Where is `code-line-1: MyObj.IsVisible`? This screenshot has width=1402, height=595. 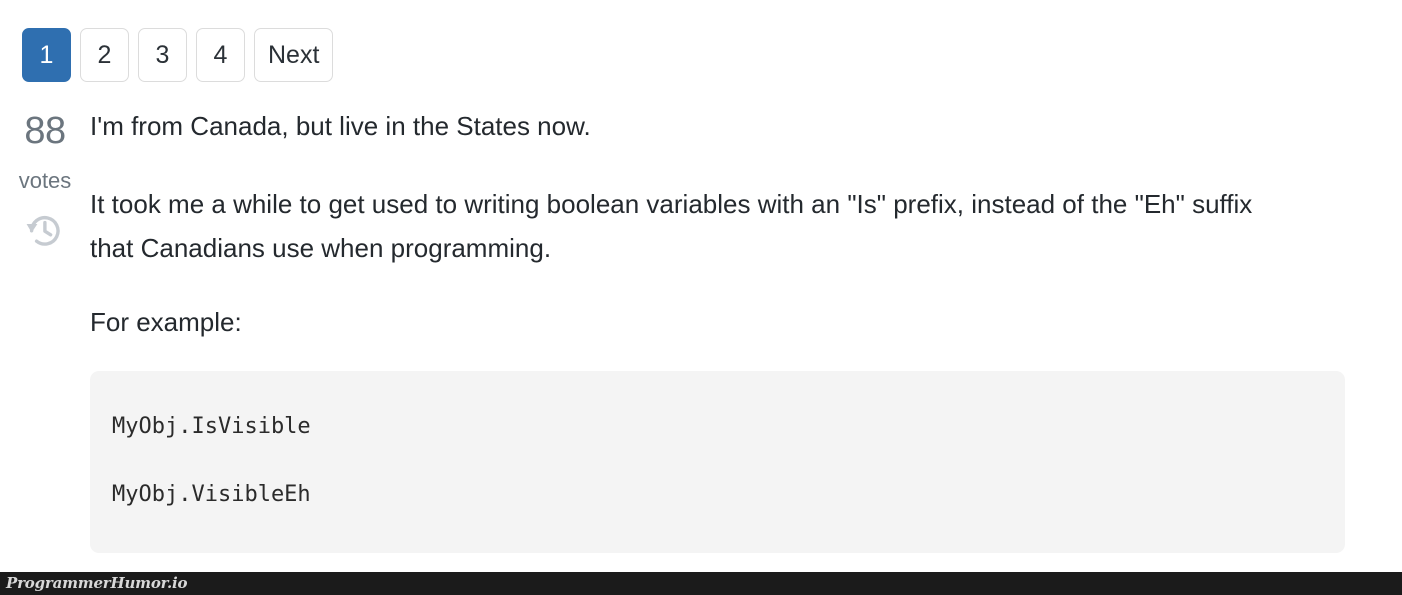 code-line-1: MyObj.IsVisible is located at coordinates (211, 426).